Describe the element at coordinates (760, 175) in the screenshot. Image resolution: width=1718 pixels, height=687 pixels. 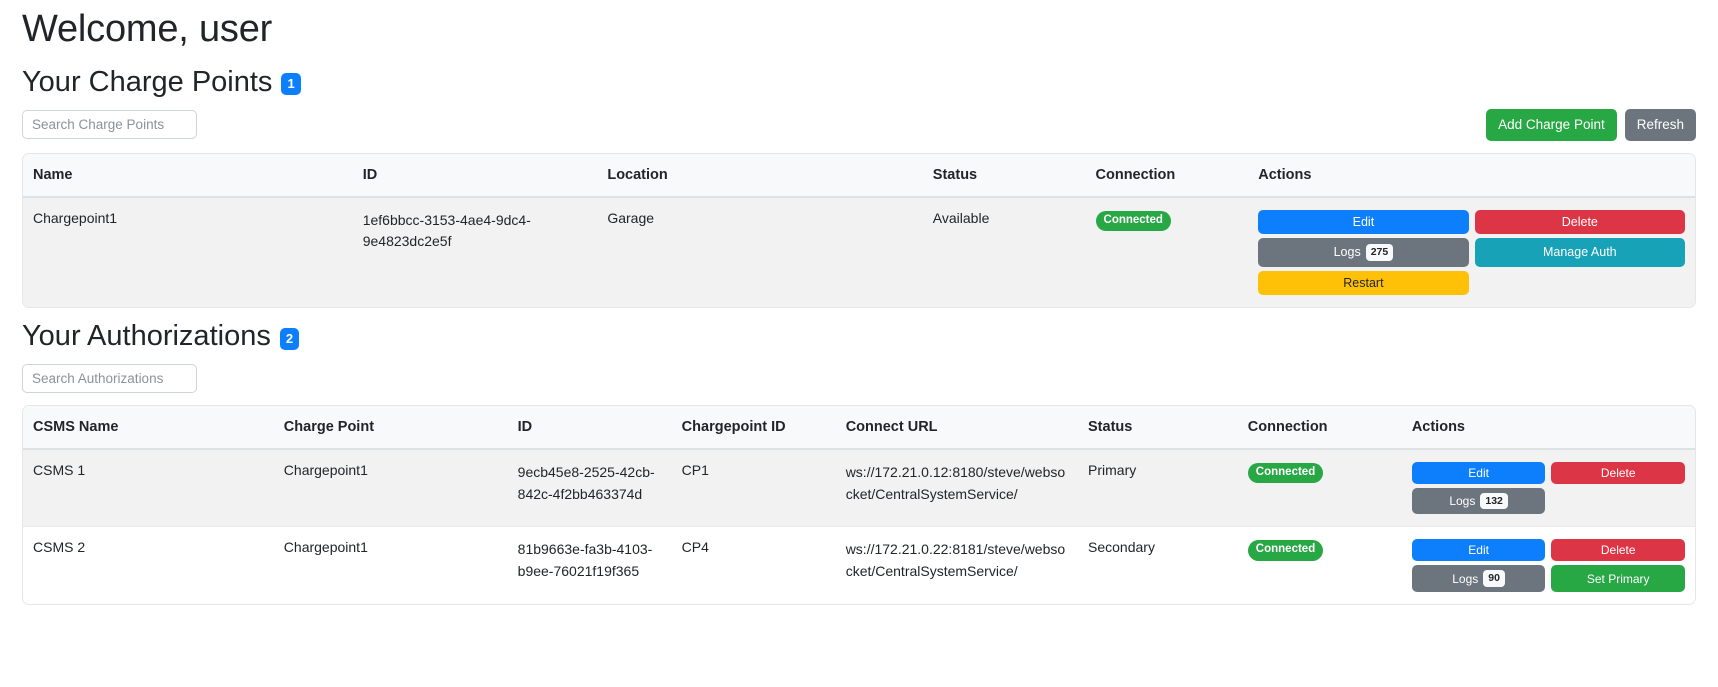
I see `column-header-location: Location` at that location.